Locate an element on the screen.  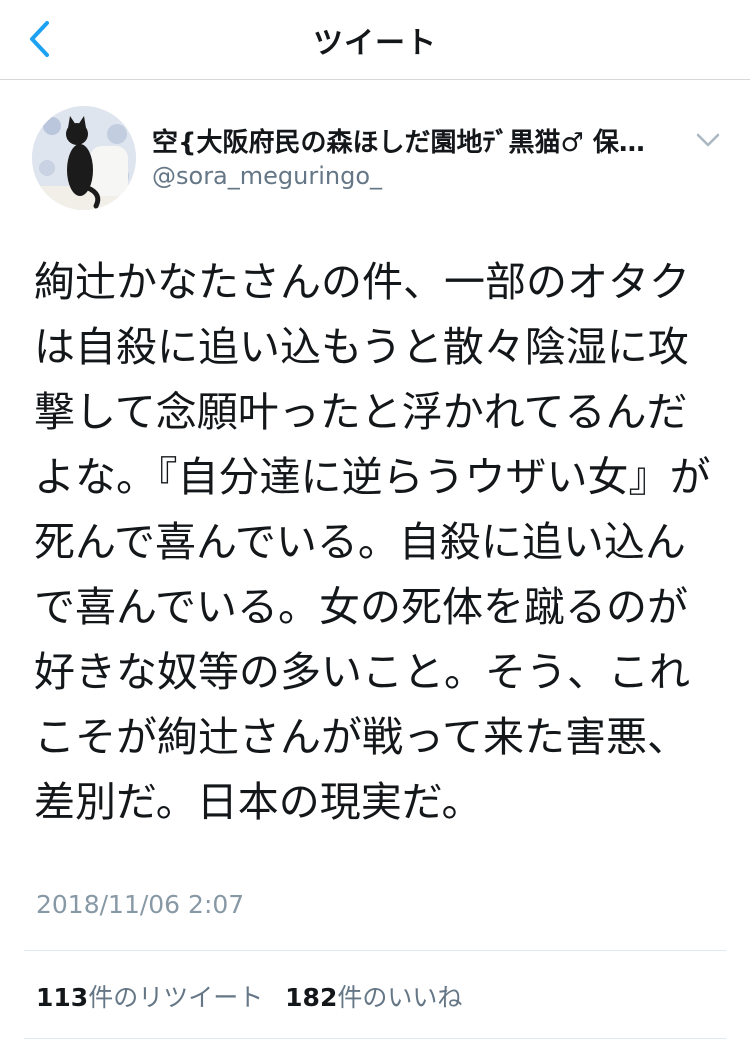
retweet-label: 件のリツイート is located at coordinates (176, 997).